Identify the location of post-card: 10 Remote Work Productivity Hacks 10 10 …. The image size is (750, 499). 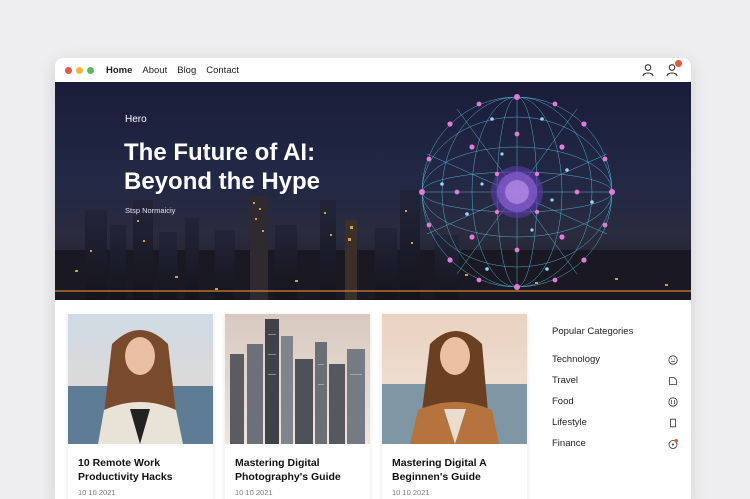
(140, 406).